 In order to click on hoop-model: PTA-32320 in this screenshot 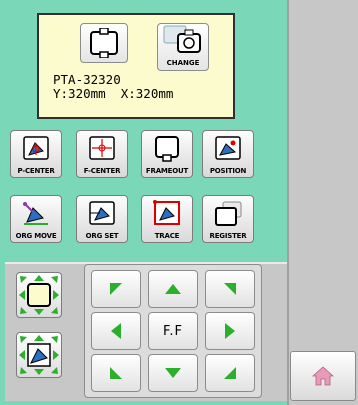, I will do `click(87, 79)`.